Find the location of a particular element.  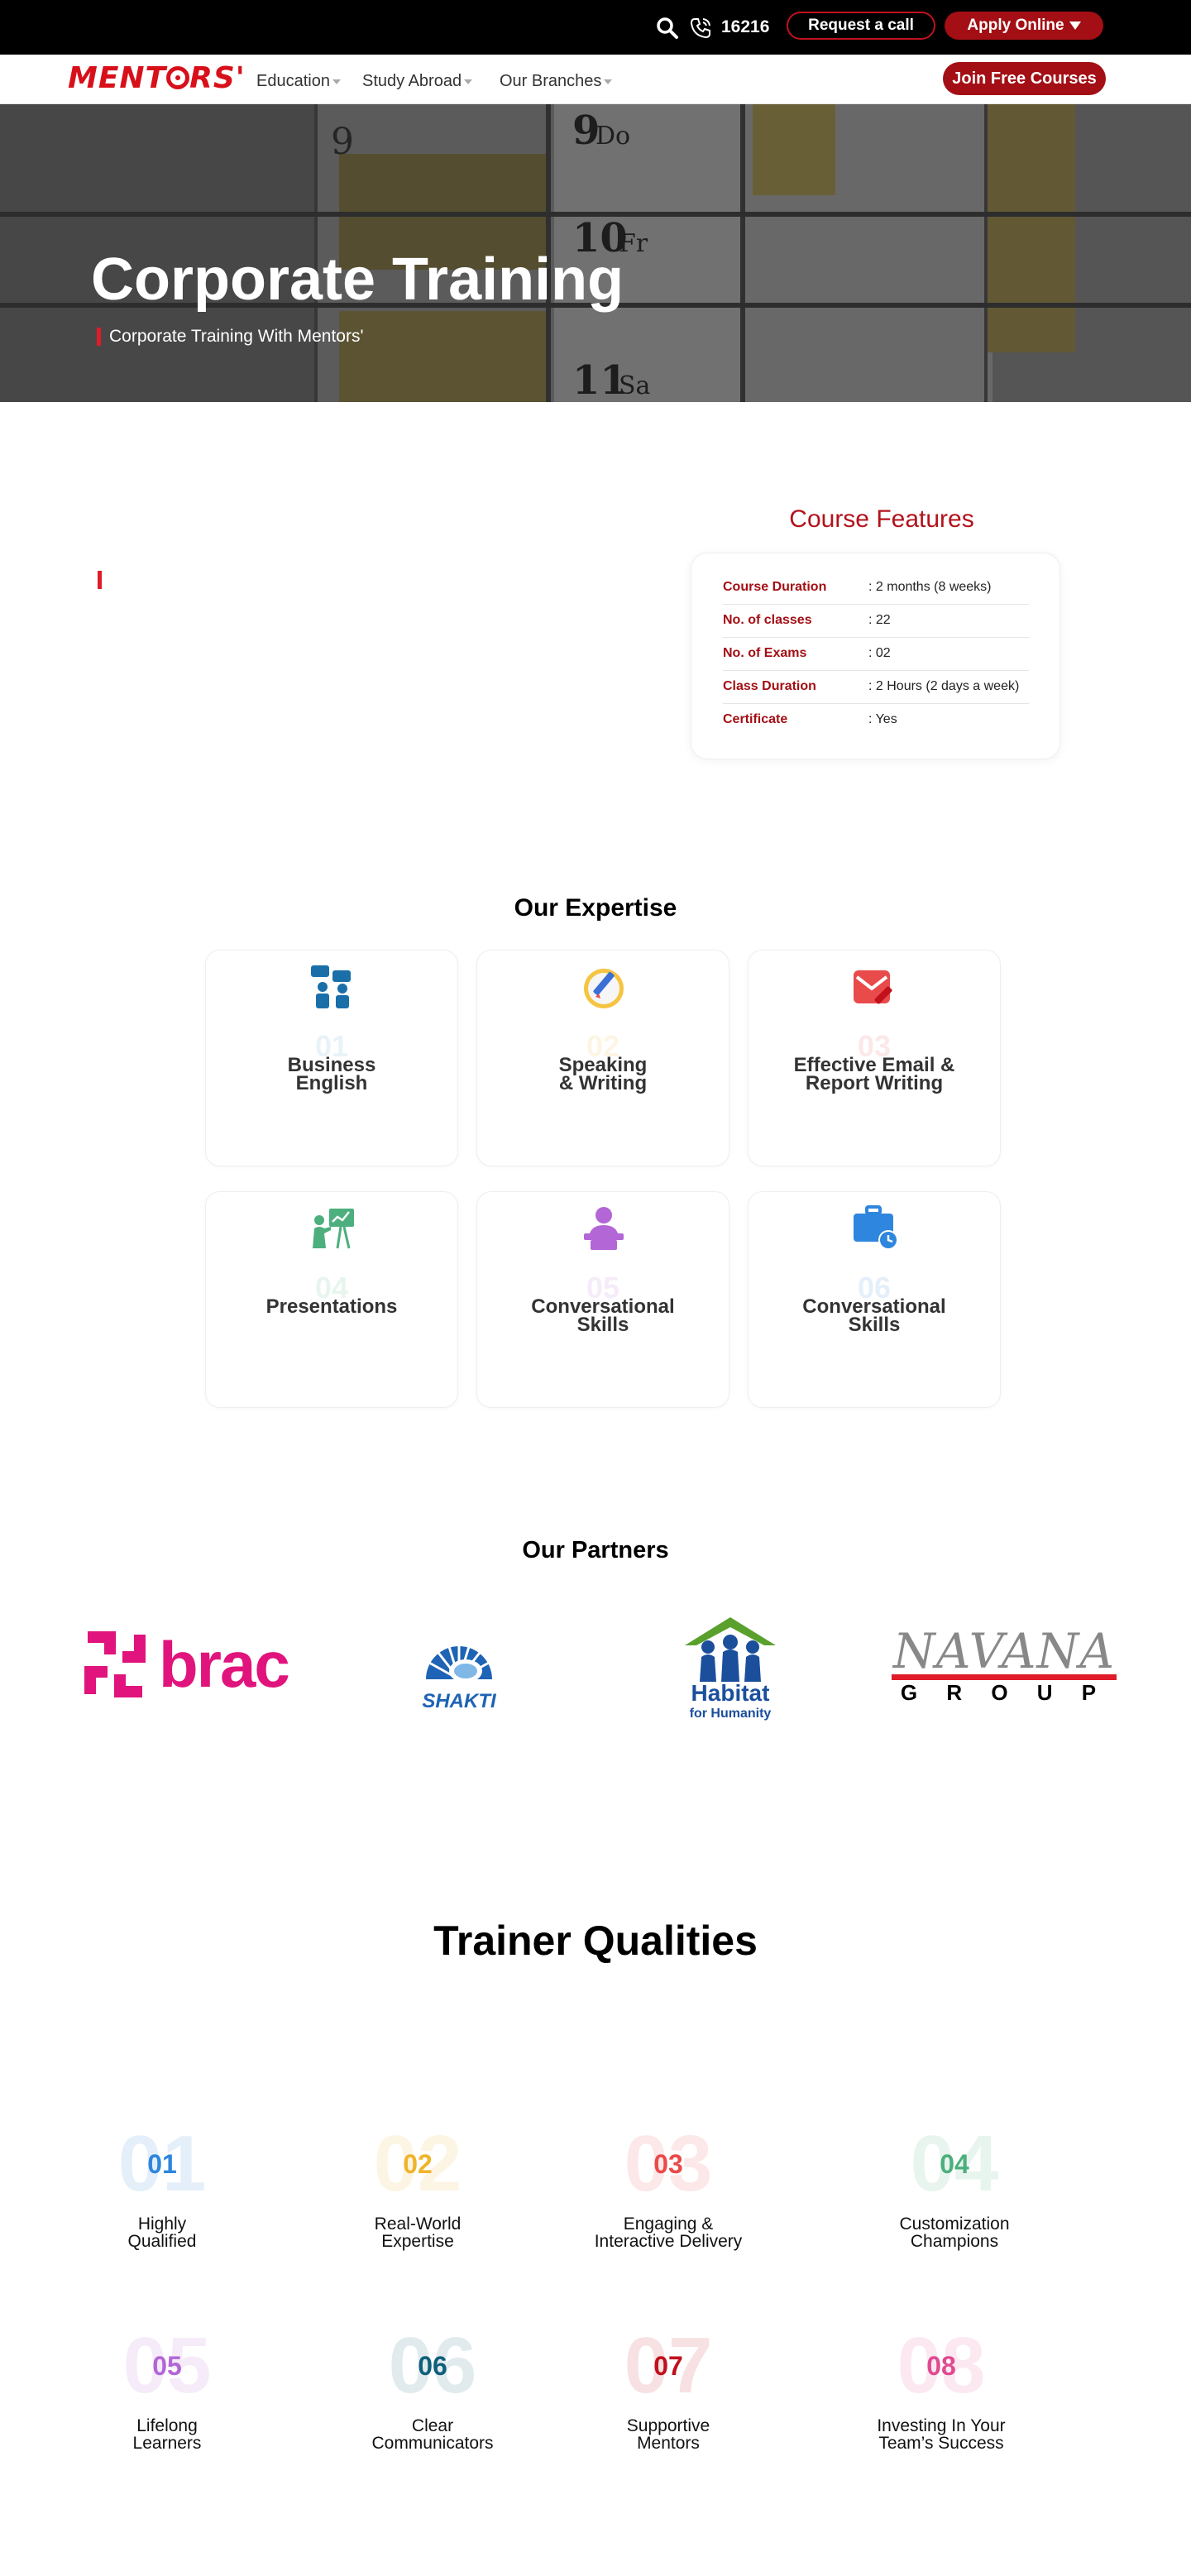

quality-label: Real-World Expertise is located at coordinates (418, 2232).